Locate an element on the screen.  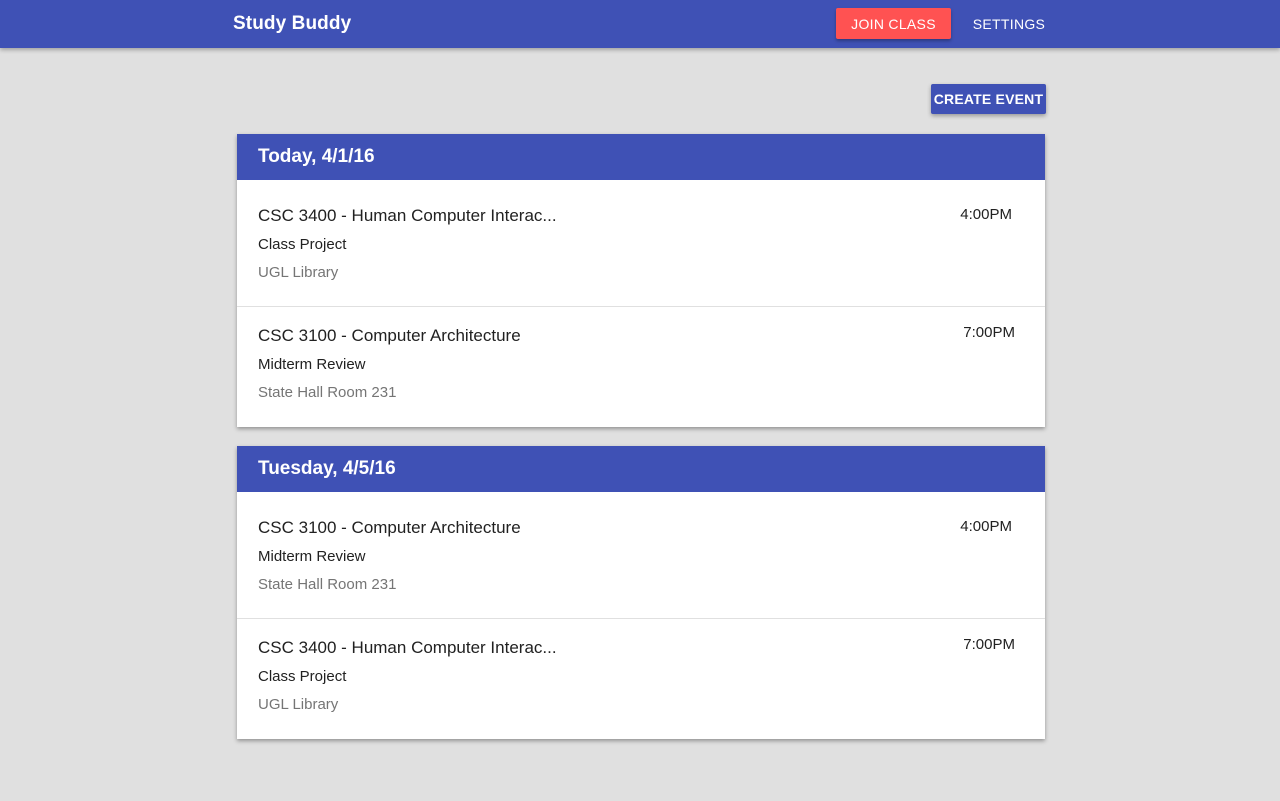
app-bar: Study Buddy JOIN CLASS SETTINGS is located at coordinates (640, 24).